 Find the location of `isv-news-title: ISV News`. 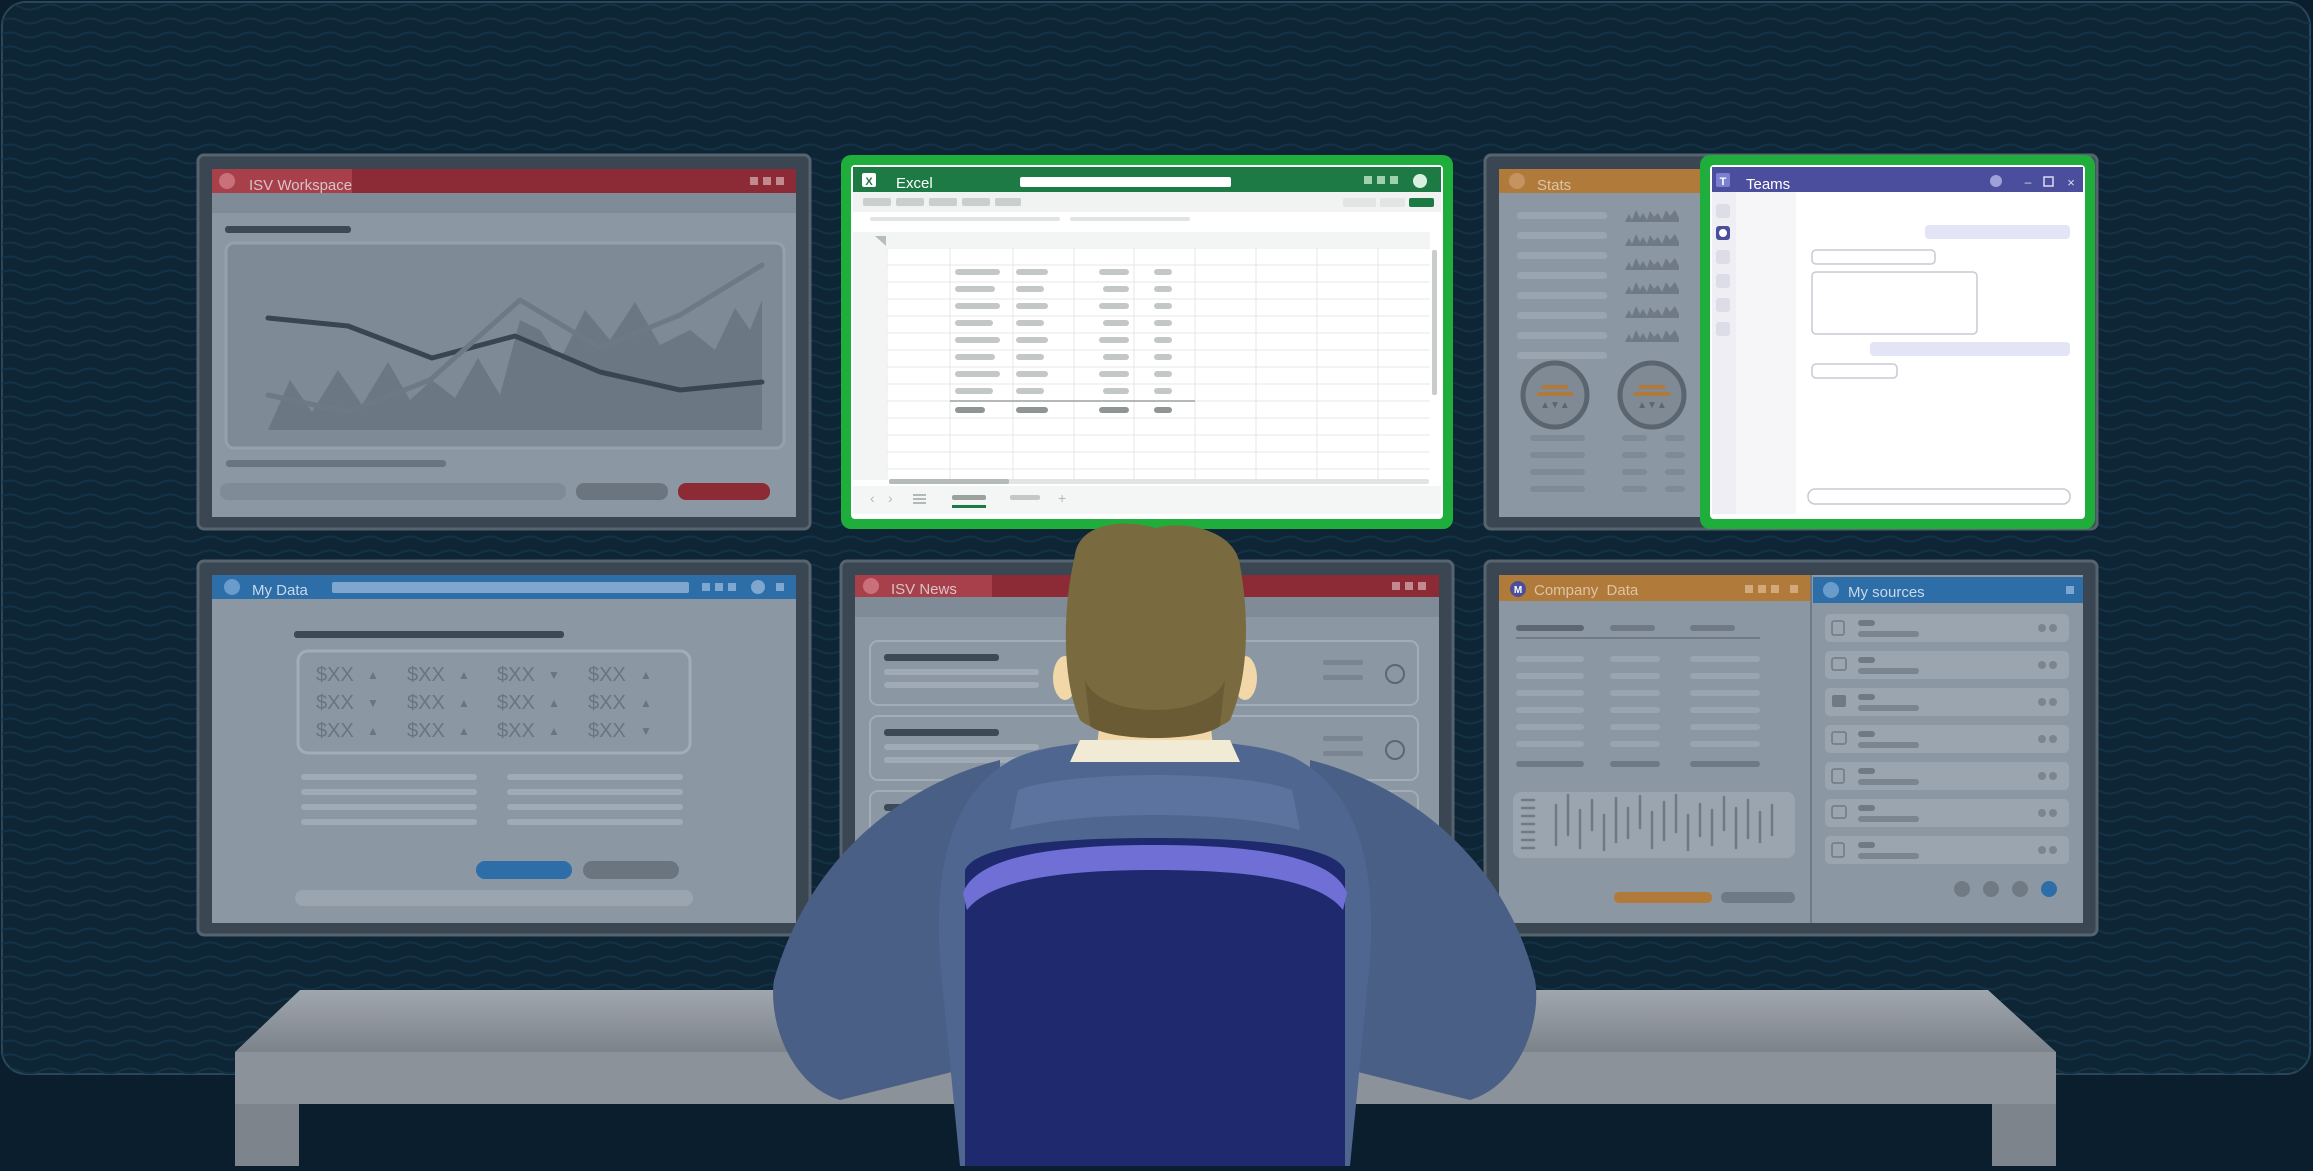

isv-news-title: ISV News is located at coordinates (924, 589).